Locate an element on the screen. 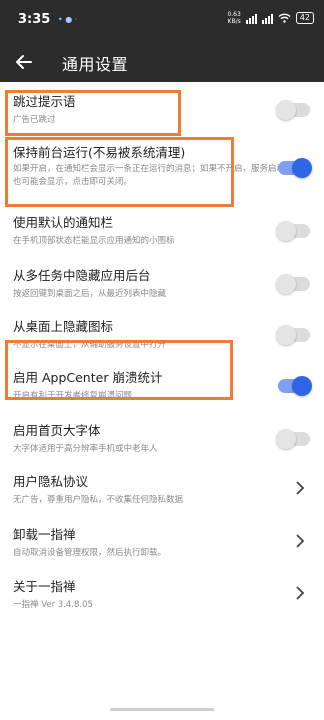 The width and height of the screenshot is (324, 720). setting-title: 保持前台运行(不易被系统清理) is located at coordinates (99, 152).